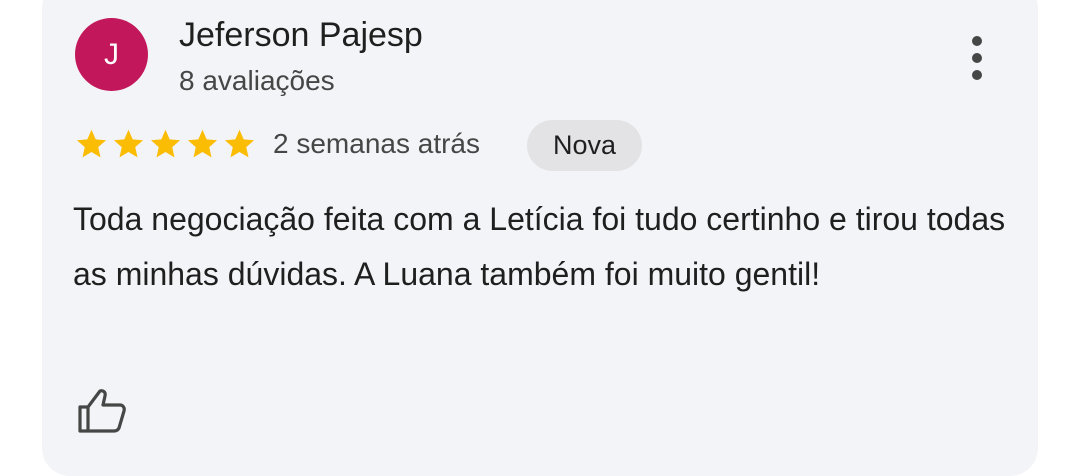 The height and width of the screenshot is (476, 1080). Describe the element at coordinates (376, 143) in the screenshot. I see `review-date: 2 semanas atrás` at that location.